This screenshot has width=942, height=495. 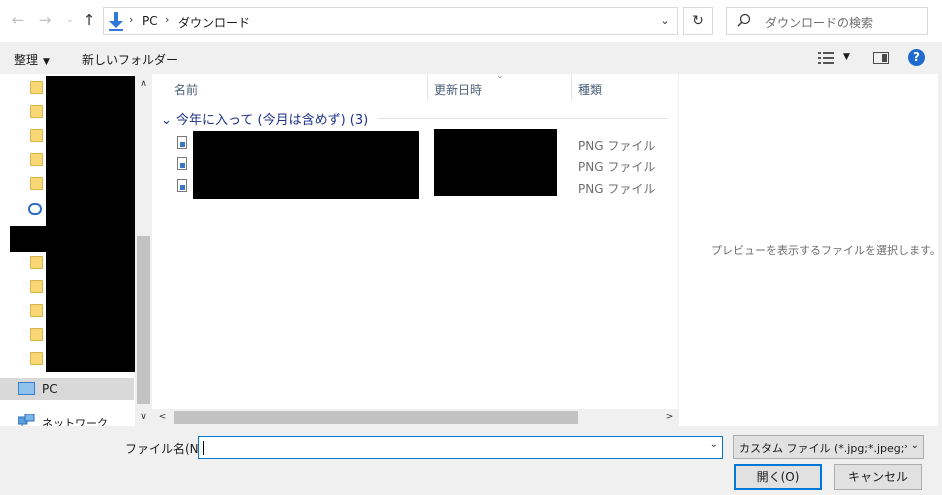 I want to click on file-type-filter: カスタム ファイル (*.jpg;*.jpeg;*.gif, so click(x=823, y=448).